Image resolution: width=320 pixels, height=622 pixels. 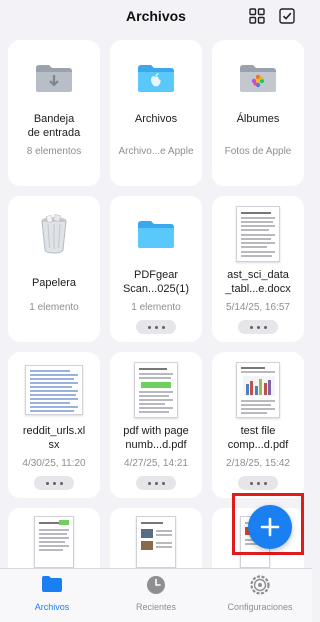 I want to click on add-button, so click(x=270, y=527).